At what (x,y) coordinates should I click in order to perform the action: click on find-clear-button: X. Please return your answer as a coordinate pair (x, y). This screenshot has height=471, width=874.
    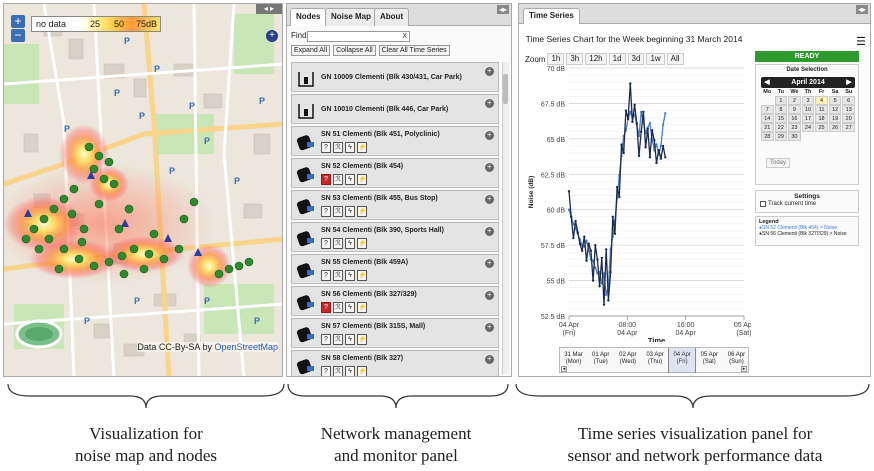
    Looking at the image, I should click on (404, 36).